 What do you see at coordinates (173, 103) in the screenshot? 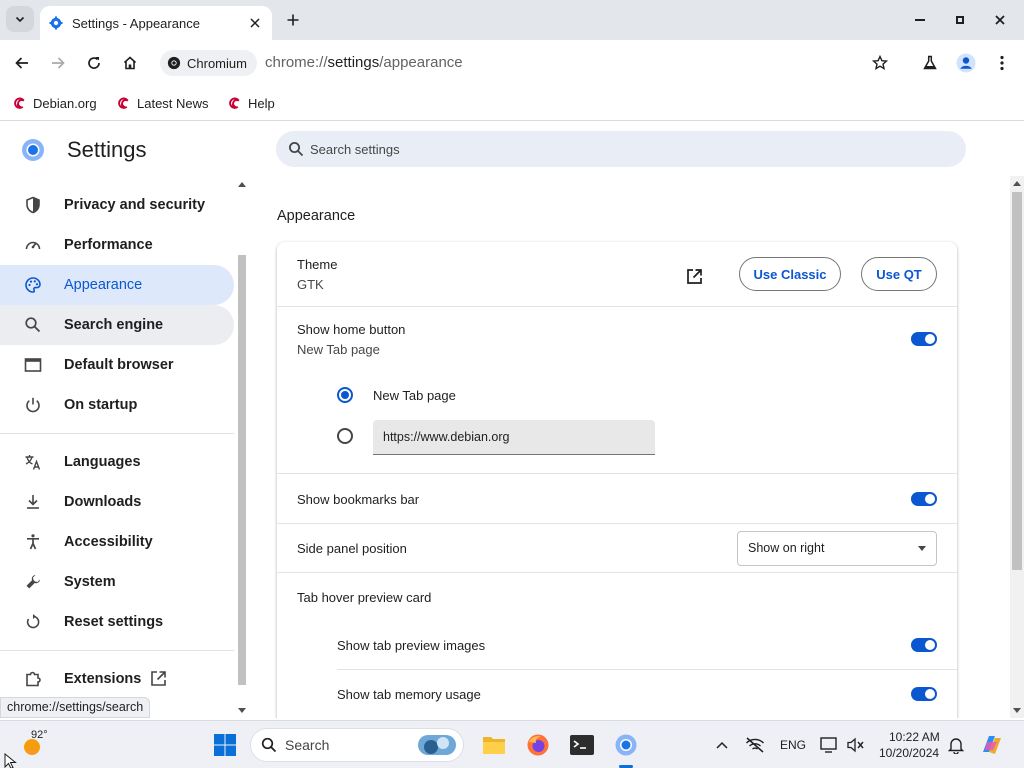
I see `bookmark-label: Latest News` at bounding box center [173, 103].